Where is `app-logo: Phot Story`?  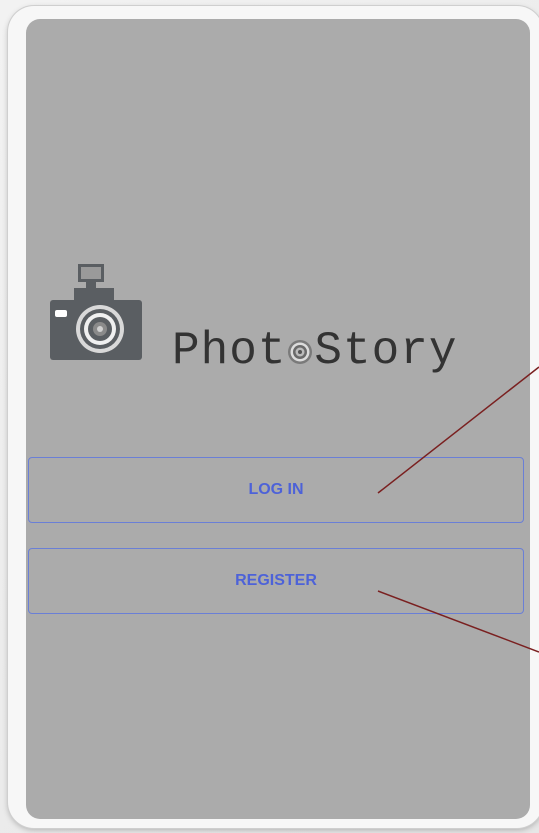 app-logo: Phot Story is located at coordinates (276, 323).